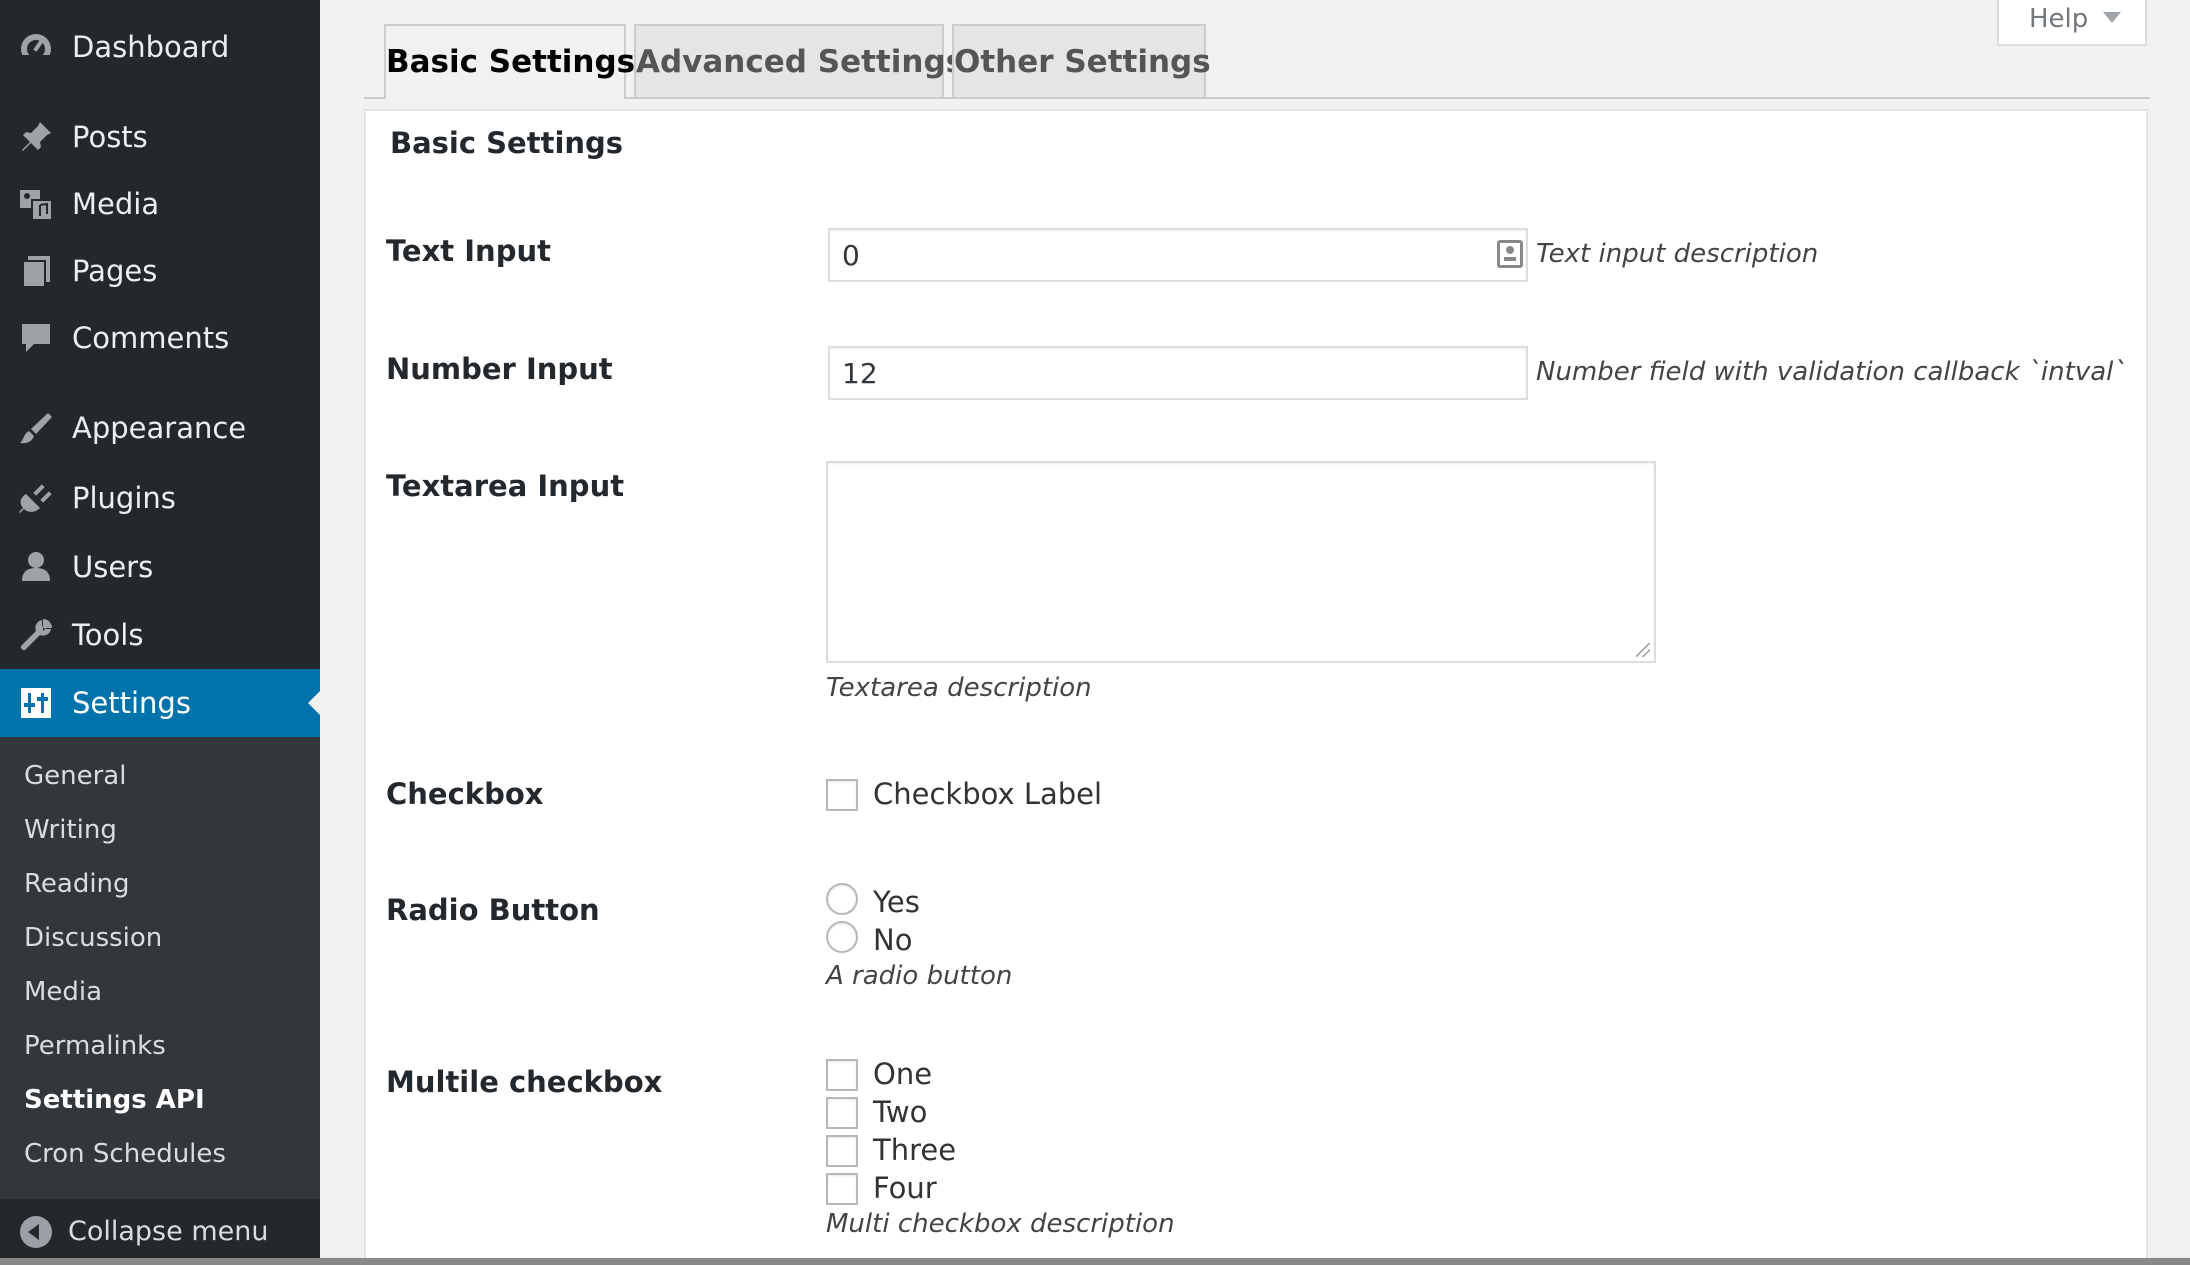 The height and width of the screenshot is (1265, 2190). What do you see at coordinates (36, 703) in the screenshot?
I see `settings-icon` at bounding box center [36, 703].